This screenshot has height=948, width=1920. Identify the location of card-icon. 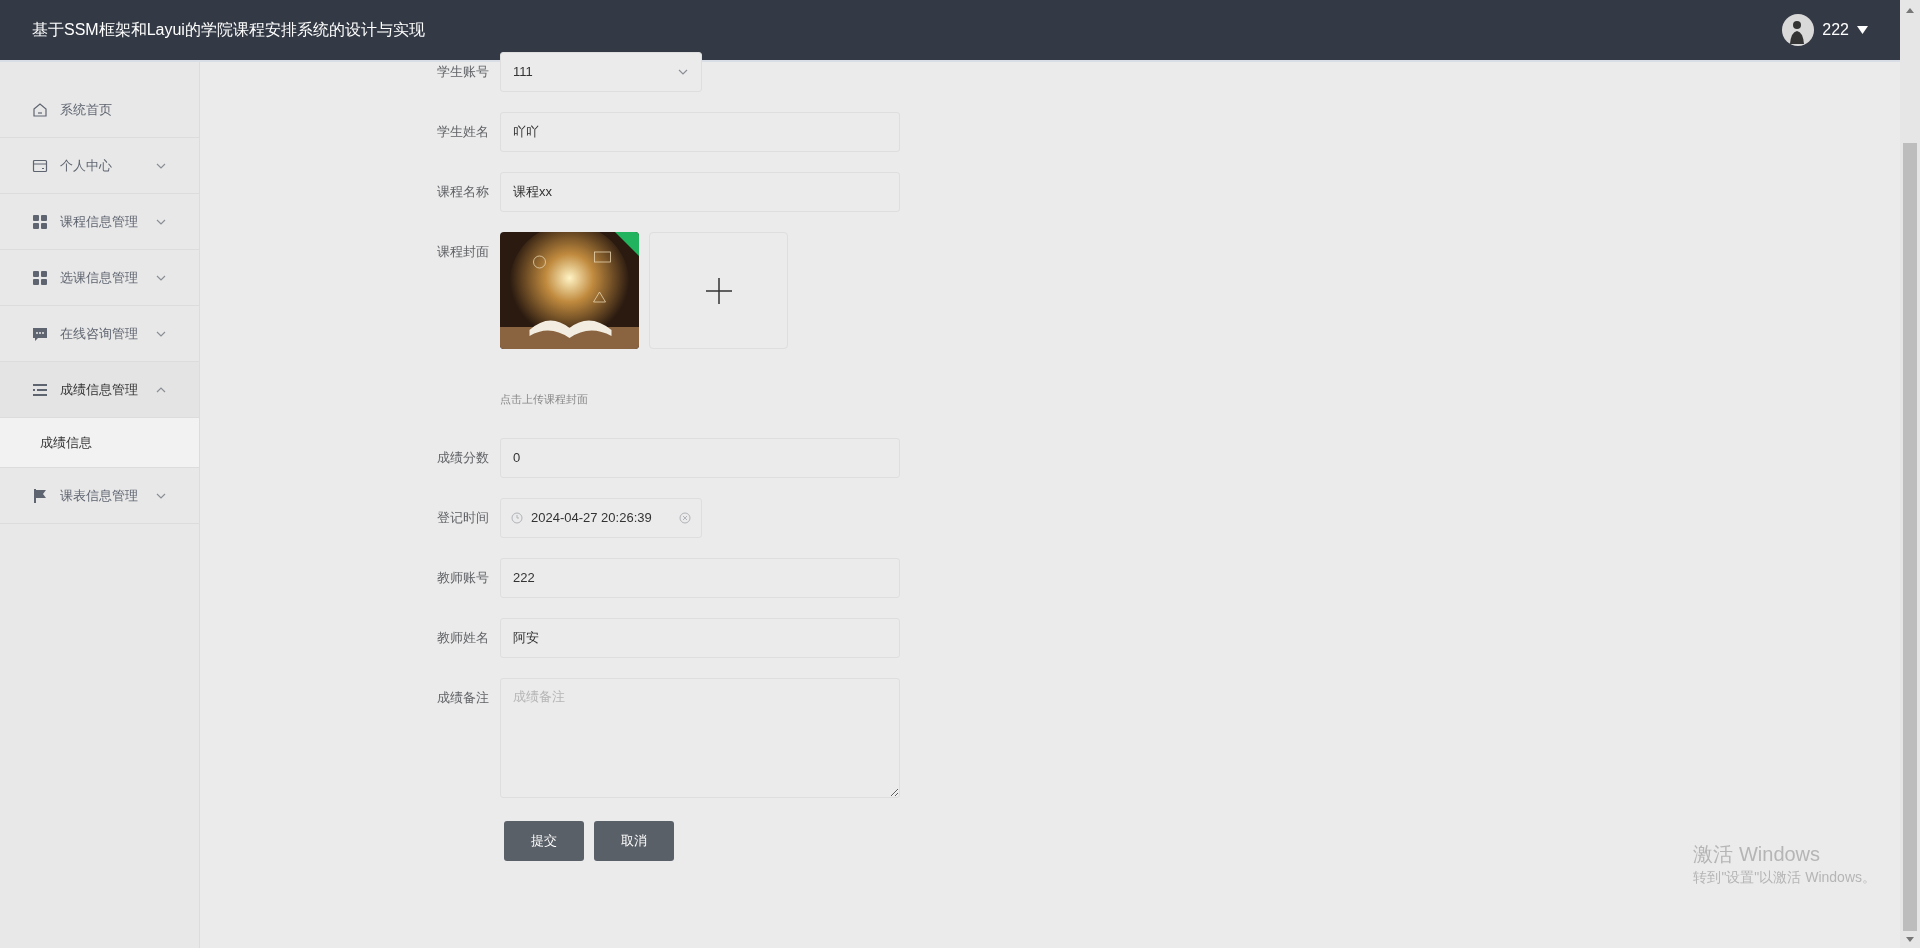
(40, 165).